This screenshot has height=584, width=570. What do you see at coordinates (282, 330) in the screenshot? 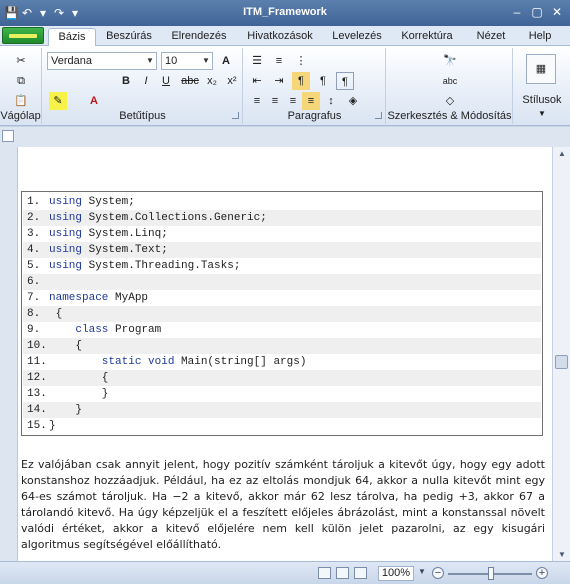
I see `code-line: 9. class Program` at bounding box center [282, 330].